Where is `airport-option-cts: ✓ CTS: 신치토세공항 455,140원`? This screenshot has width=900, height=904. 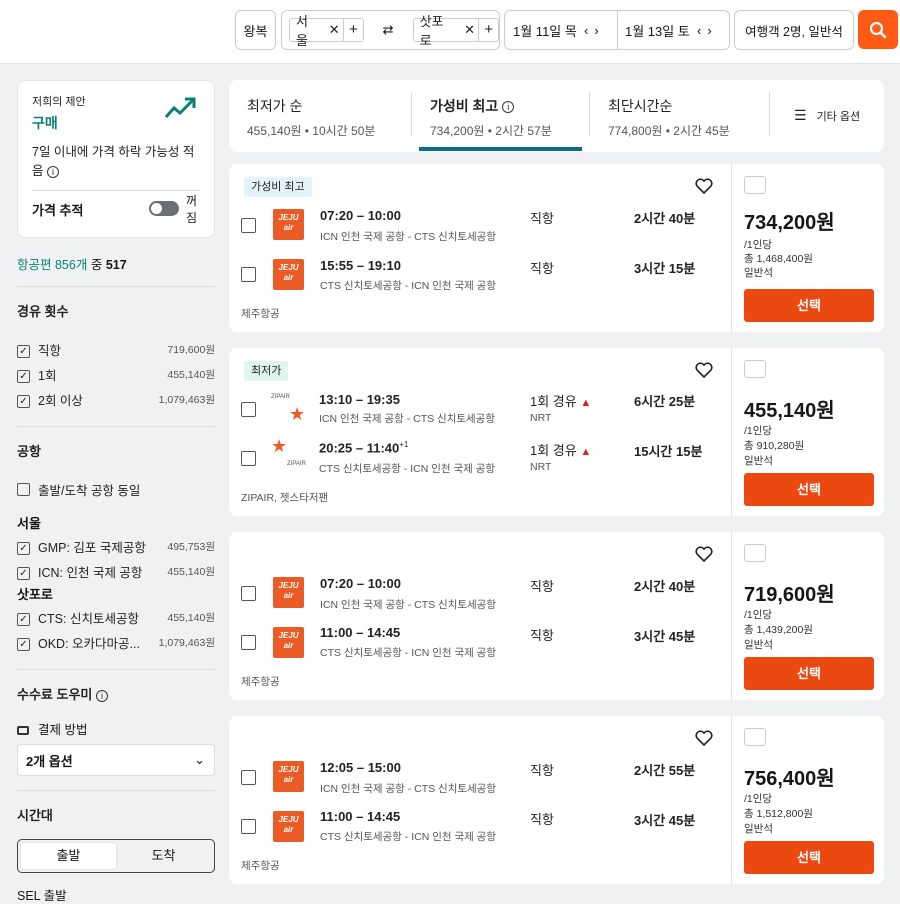
airport-option-cts: ✓ CTS: 신치토세공항 455,140원 is located at coordinates (116, 617).